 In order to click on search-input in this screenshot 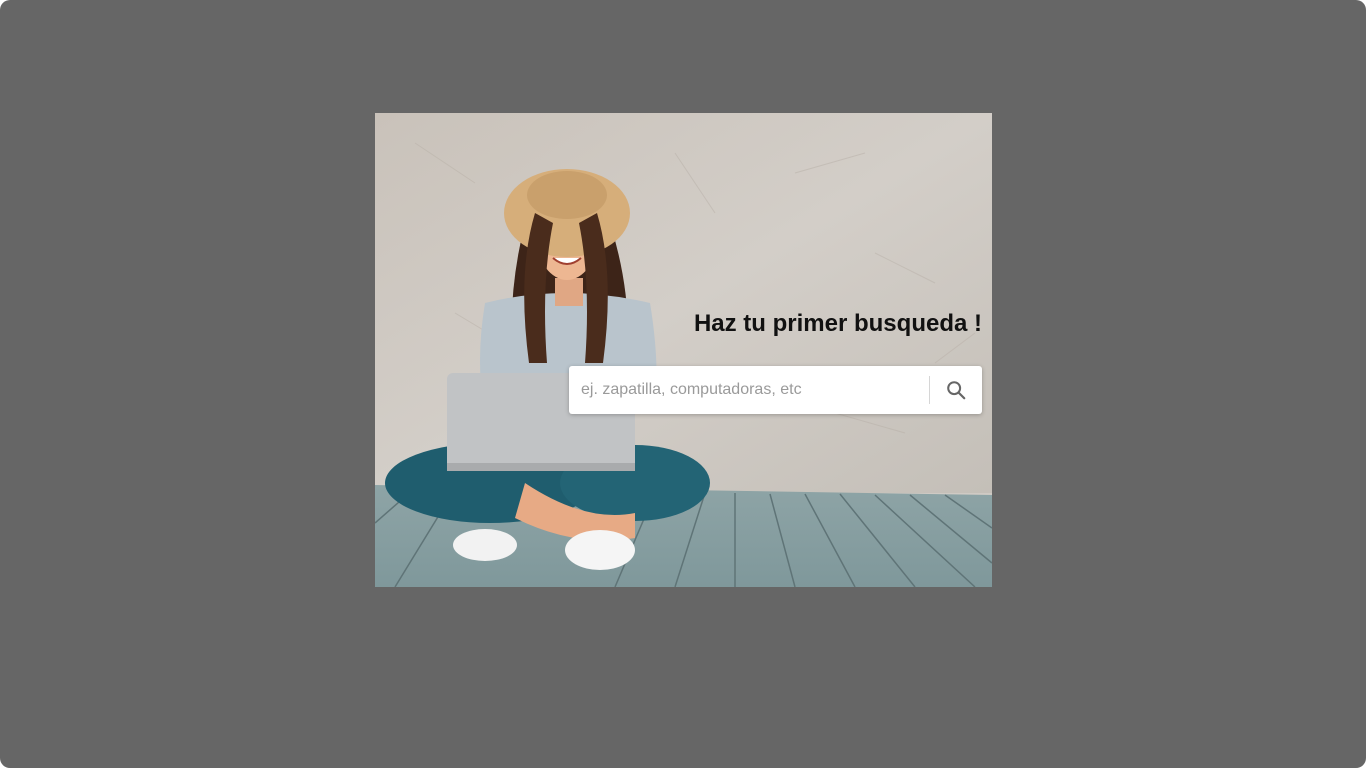, I will do `click(749, 390)`.